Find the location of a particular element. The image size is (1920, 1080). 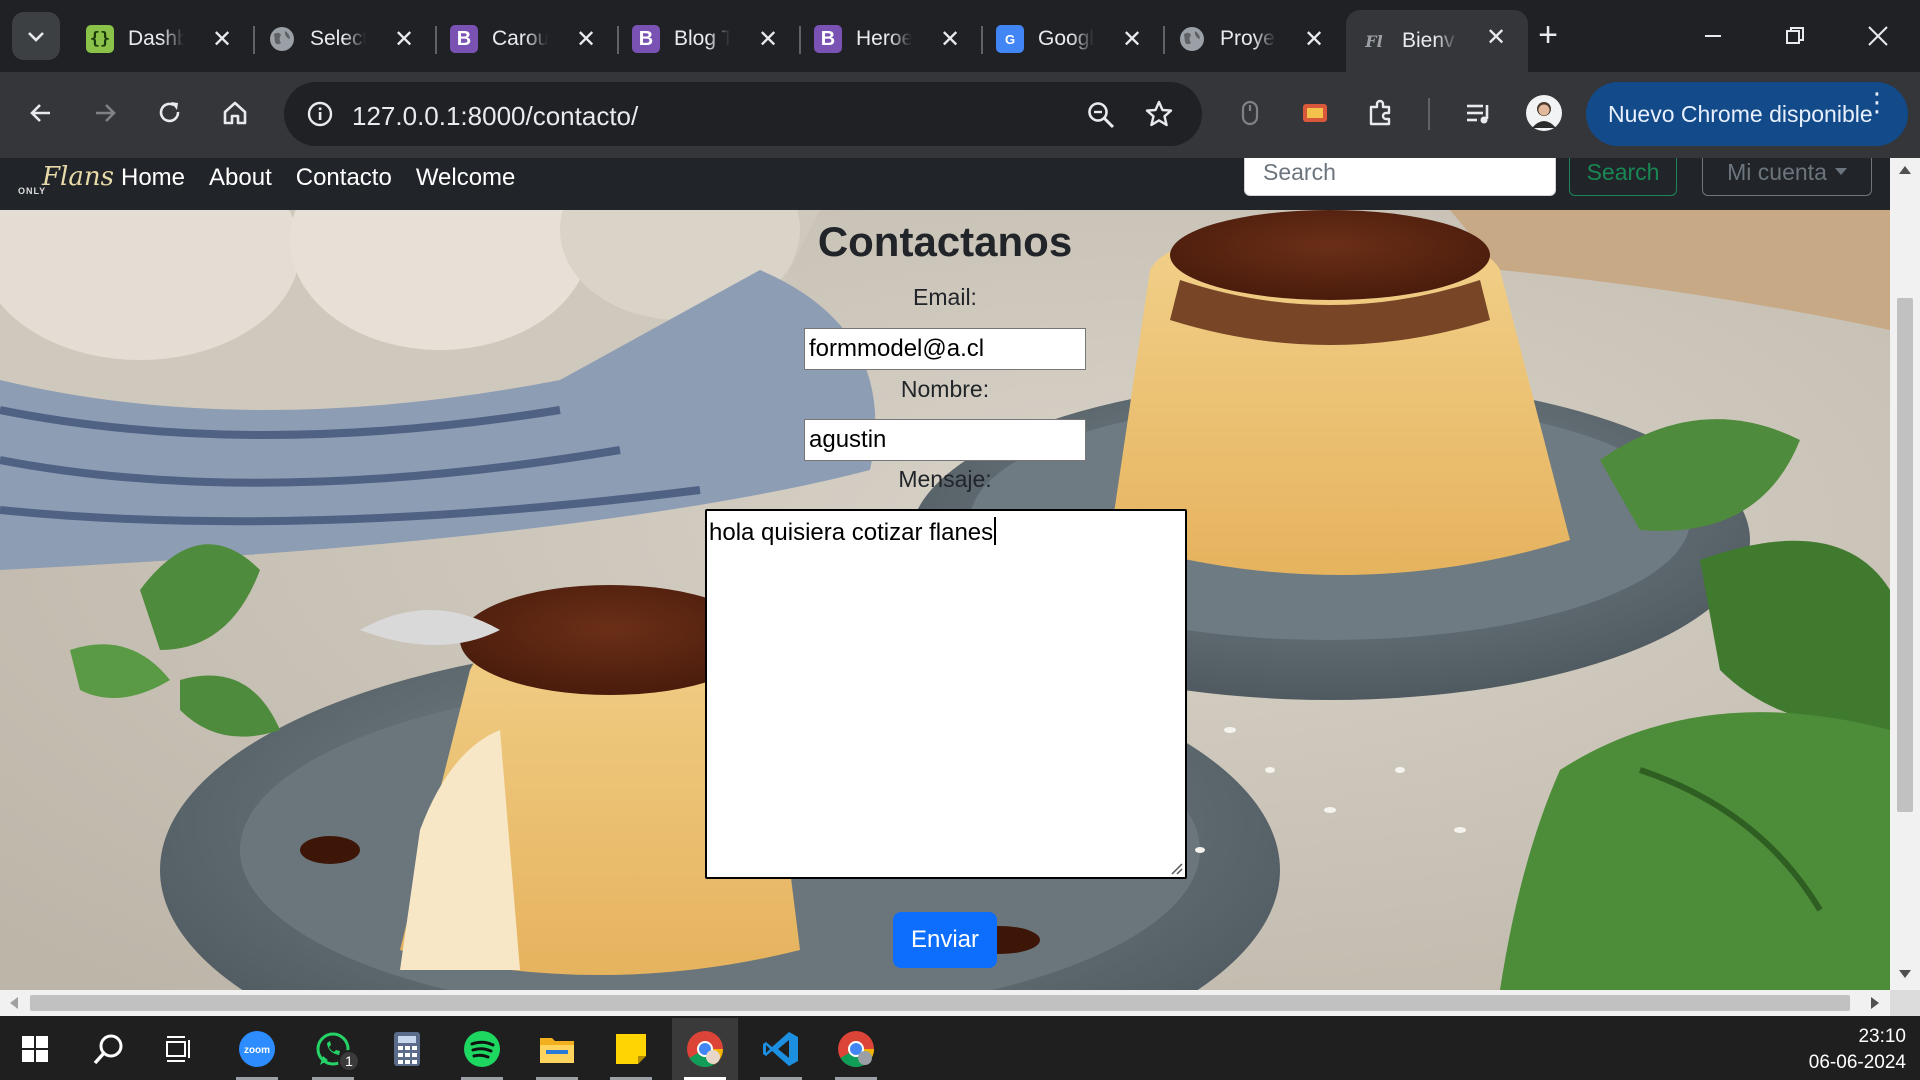

home-button is located at coordinates (235, 113).